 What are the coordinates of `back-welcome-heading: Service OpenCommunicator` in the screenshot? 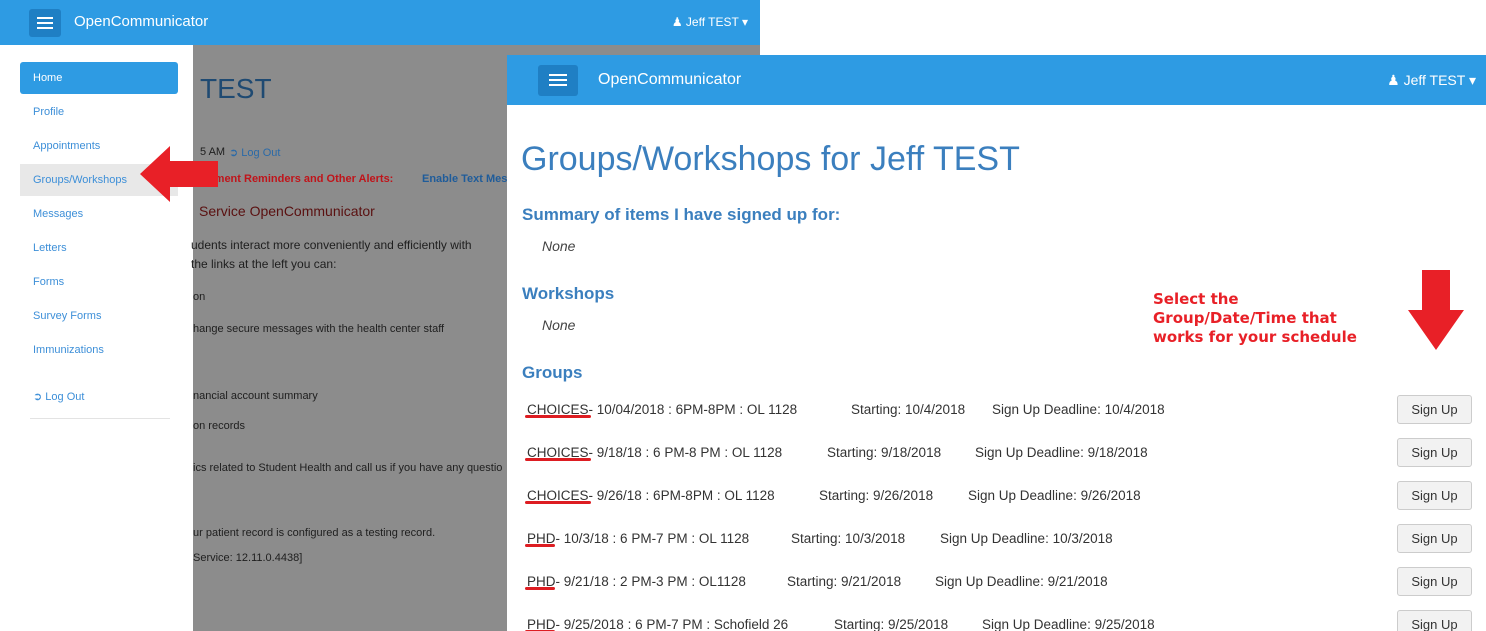 It's located at (287, 211).